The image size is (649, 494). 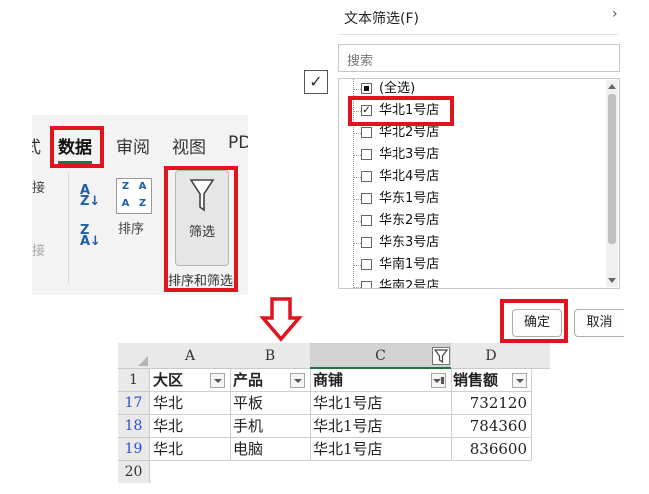 I want to click on table-cell: 平板, so click(x=270, y=403).